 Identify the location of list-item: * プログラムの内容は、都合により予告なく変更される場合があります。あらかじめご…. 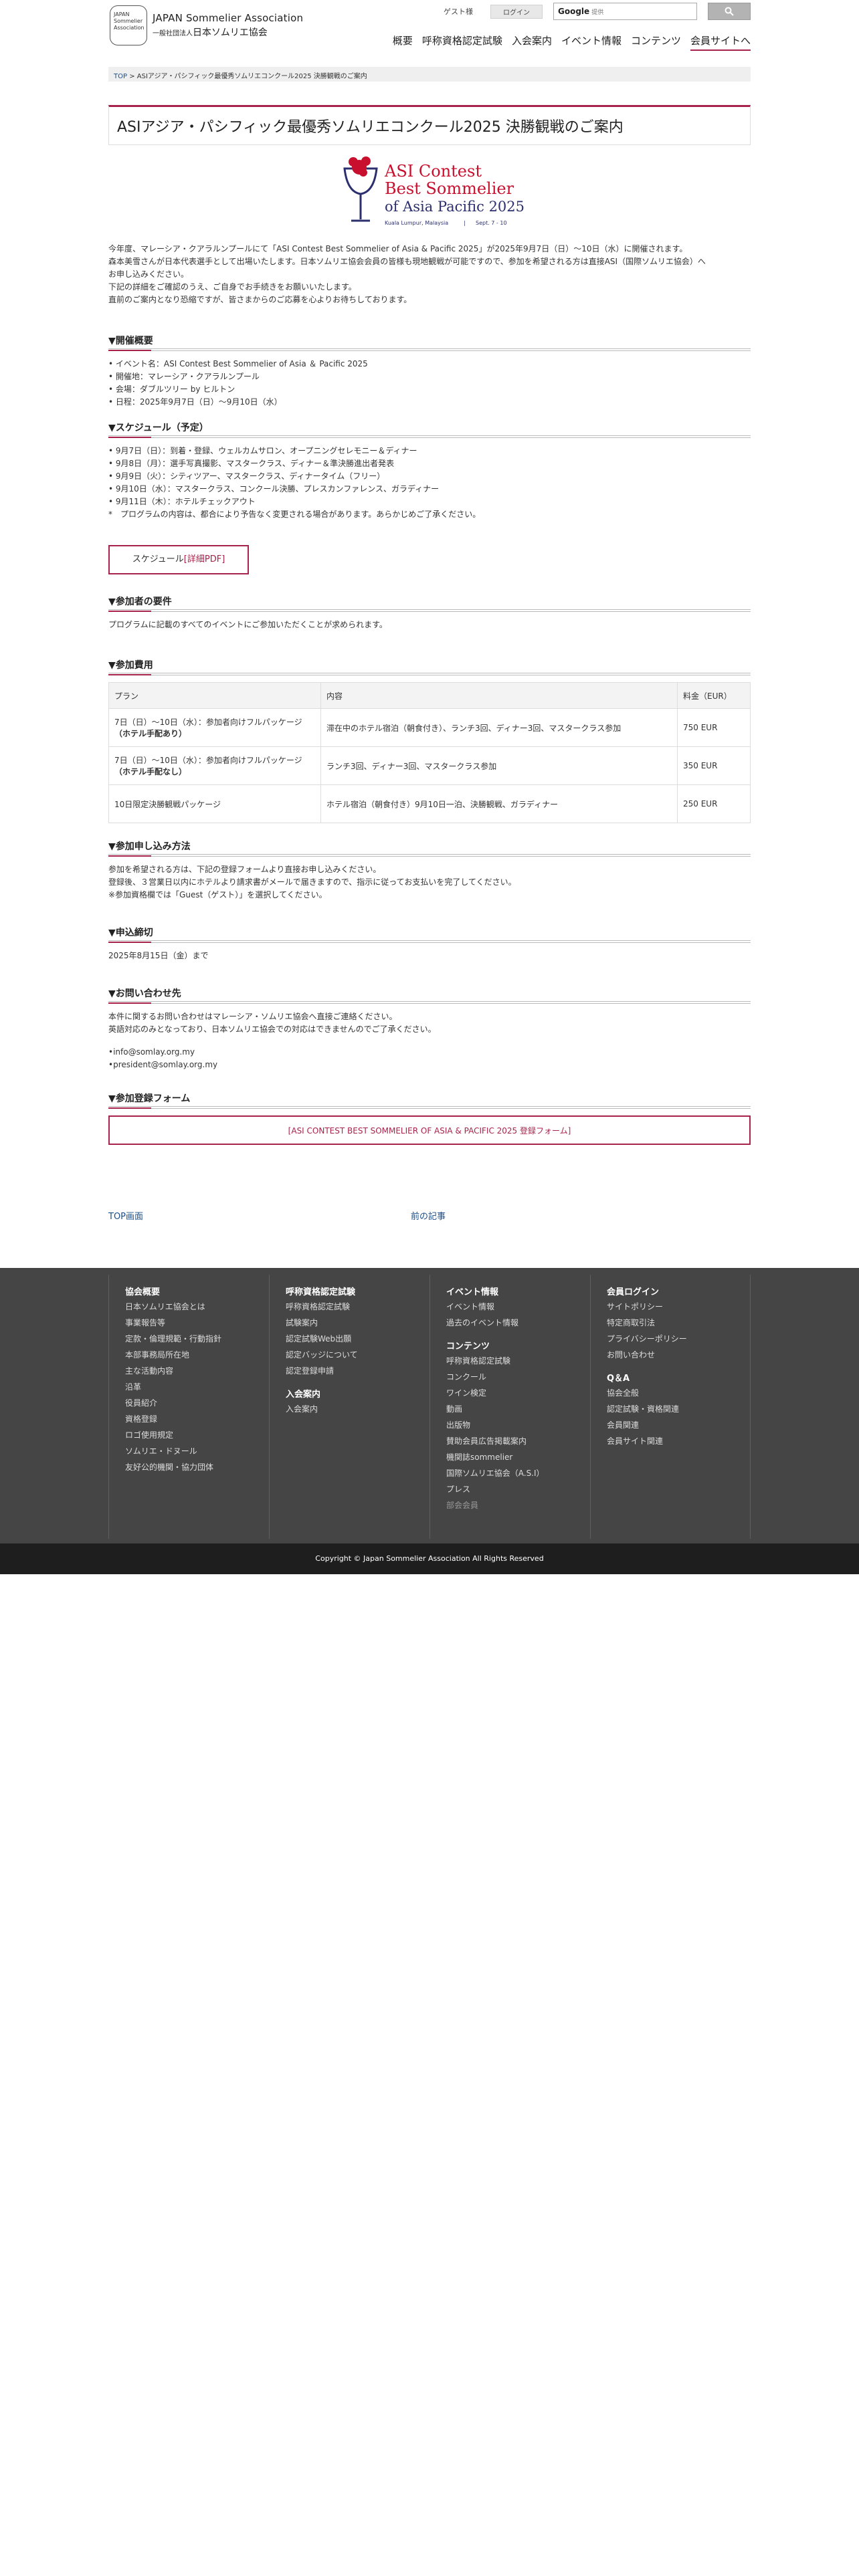
(294, 514).